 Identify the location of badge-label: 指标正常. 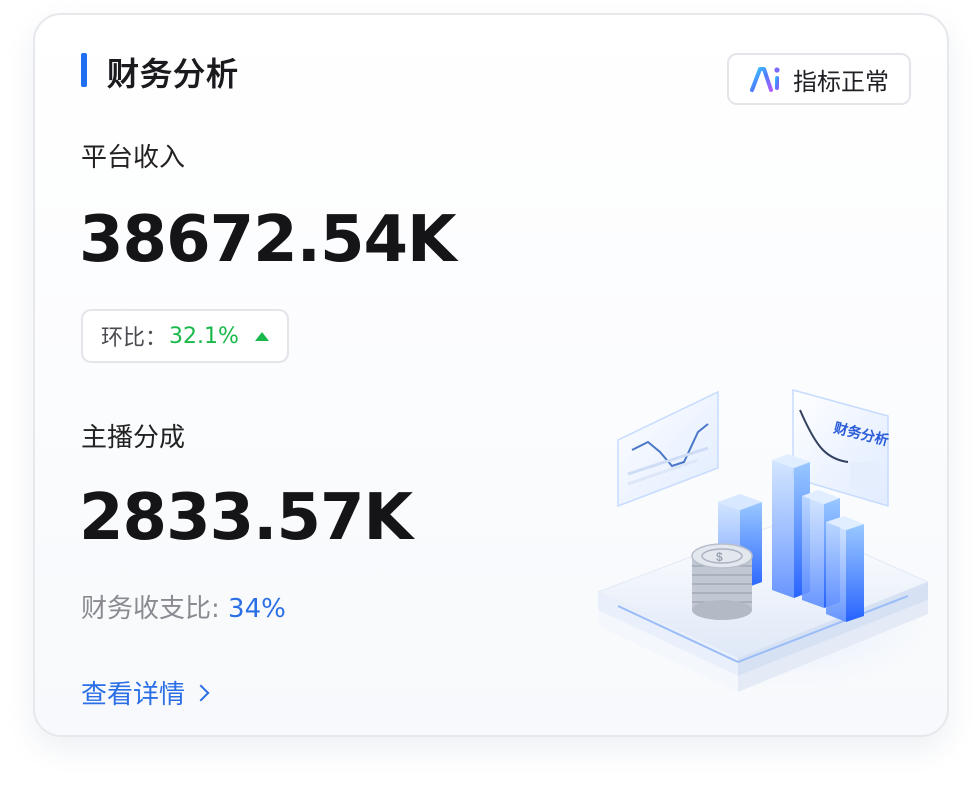
(841, 81).